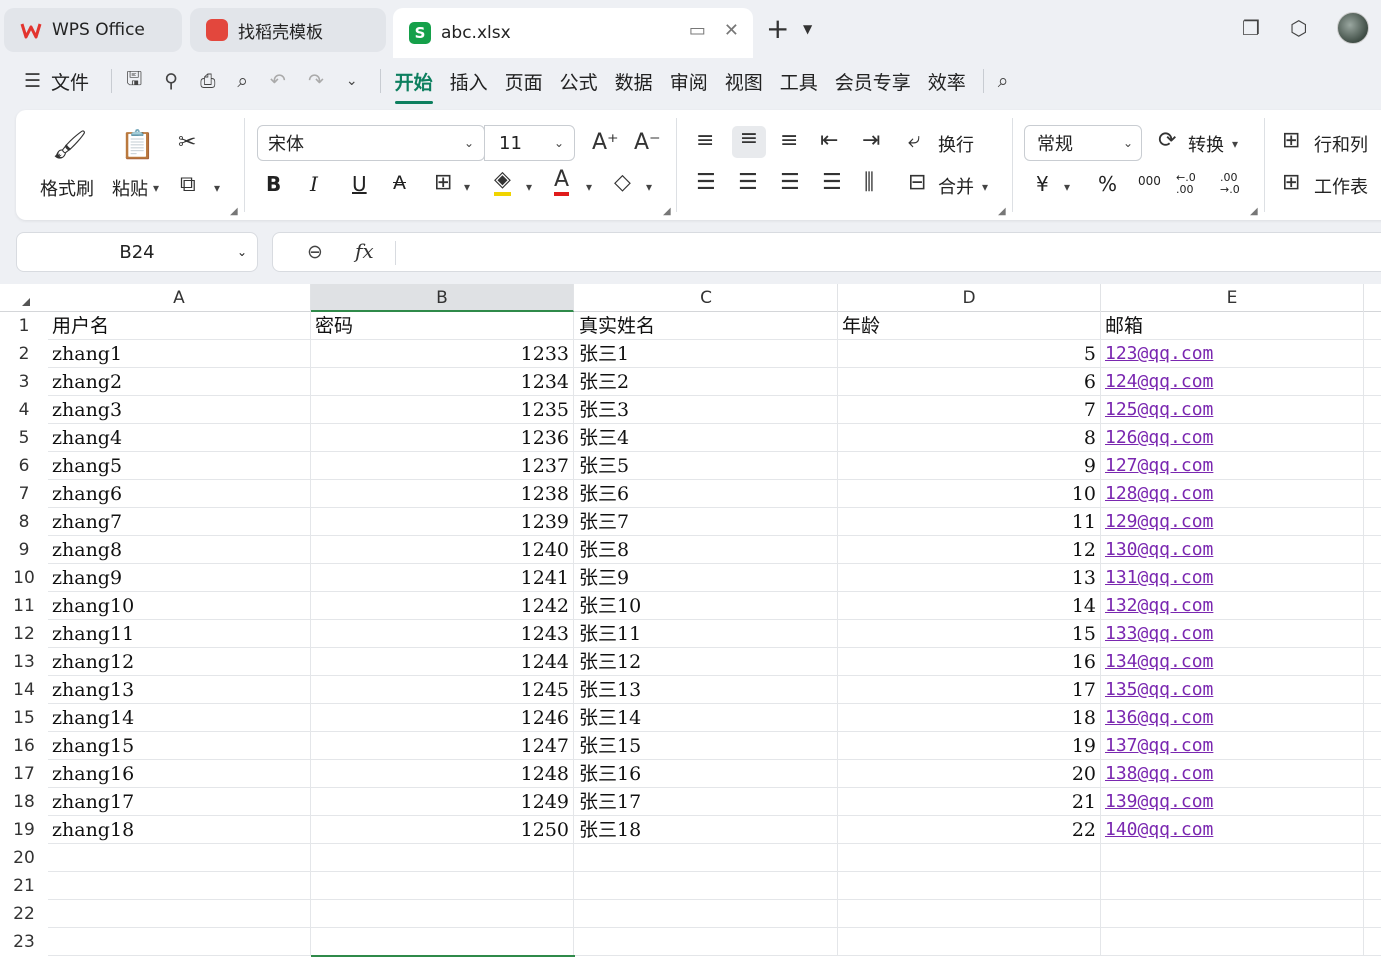 The width and height of the screenshot is (1381, 957). I want to click on menu-member: 会员专享, so click(873, 81).